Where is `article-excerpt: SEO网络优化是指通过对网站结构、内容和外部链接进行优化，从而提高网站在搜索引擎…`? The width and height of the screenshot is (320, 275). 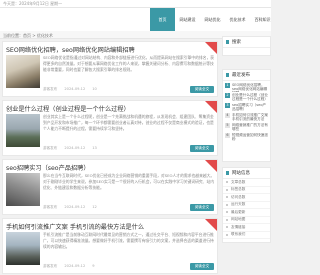 article-excerpt: SEO网络优化是指通过对网站结构、内容和外部链接进行优化，从而提高网站在搜索引擎… is located at coordinates (129, 63).